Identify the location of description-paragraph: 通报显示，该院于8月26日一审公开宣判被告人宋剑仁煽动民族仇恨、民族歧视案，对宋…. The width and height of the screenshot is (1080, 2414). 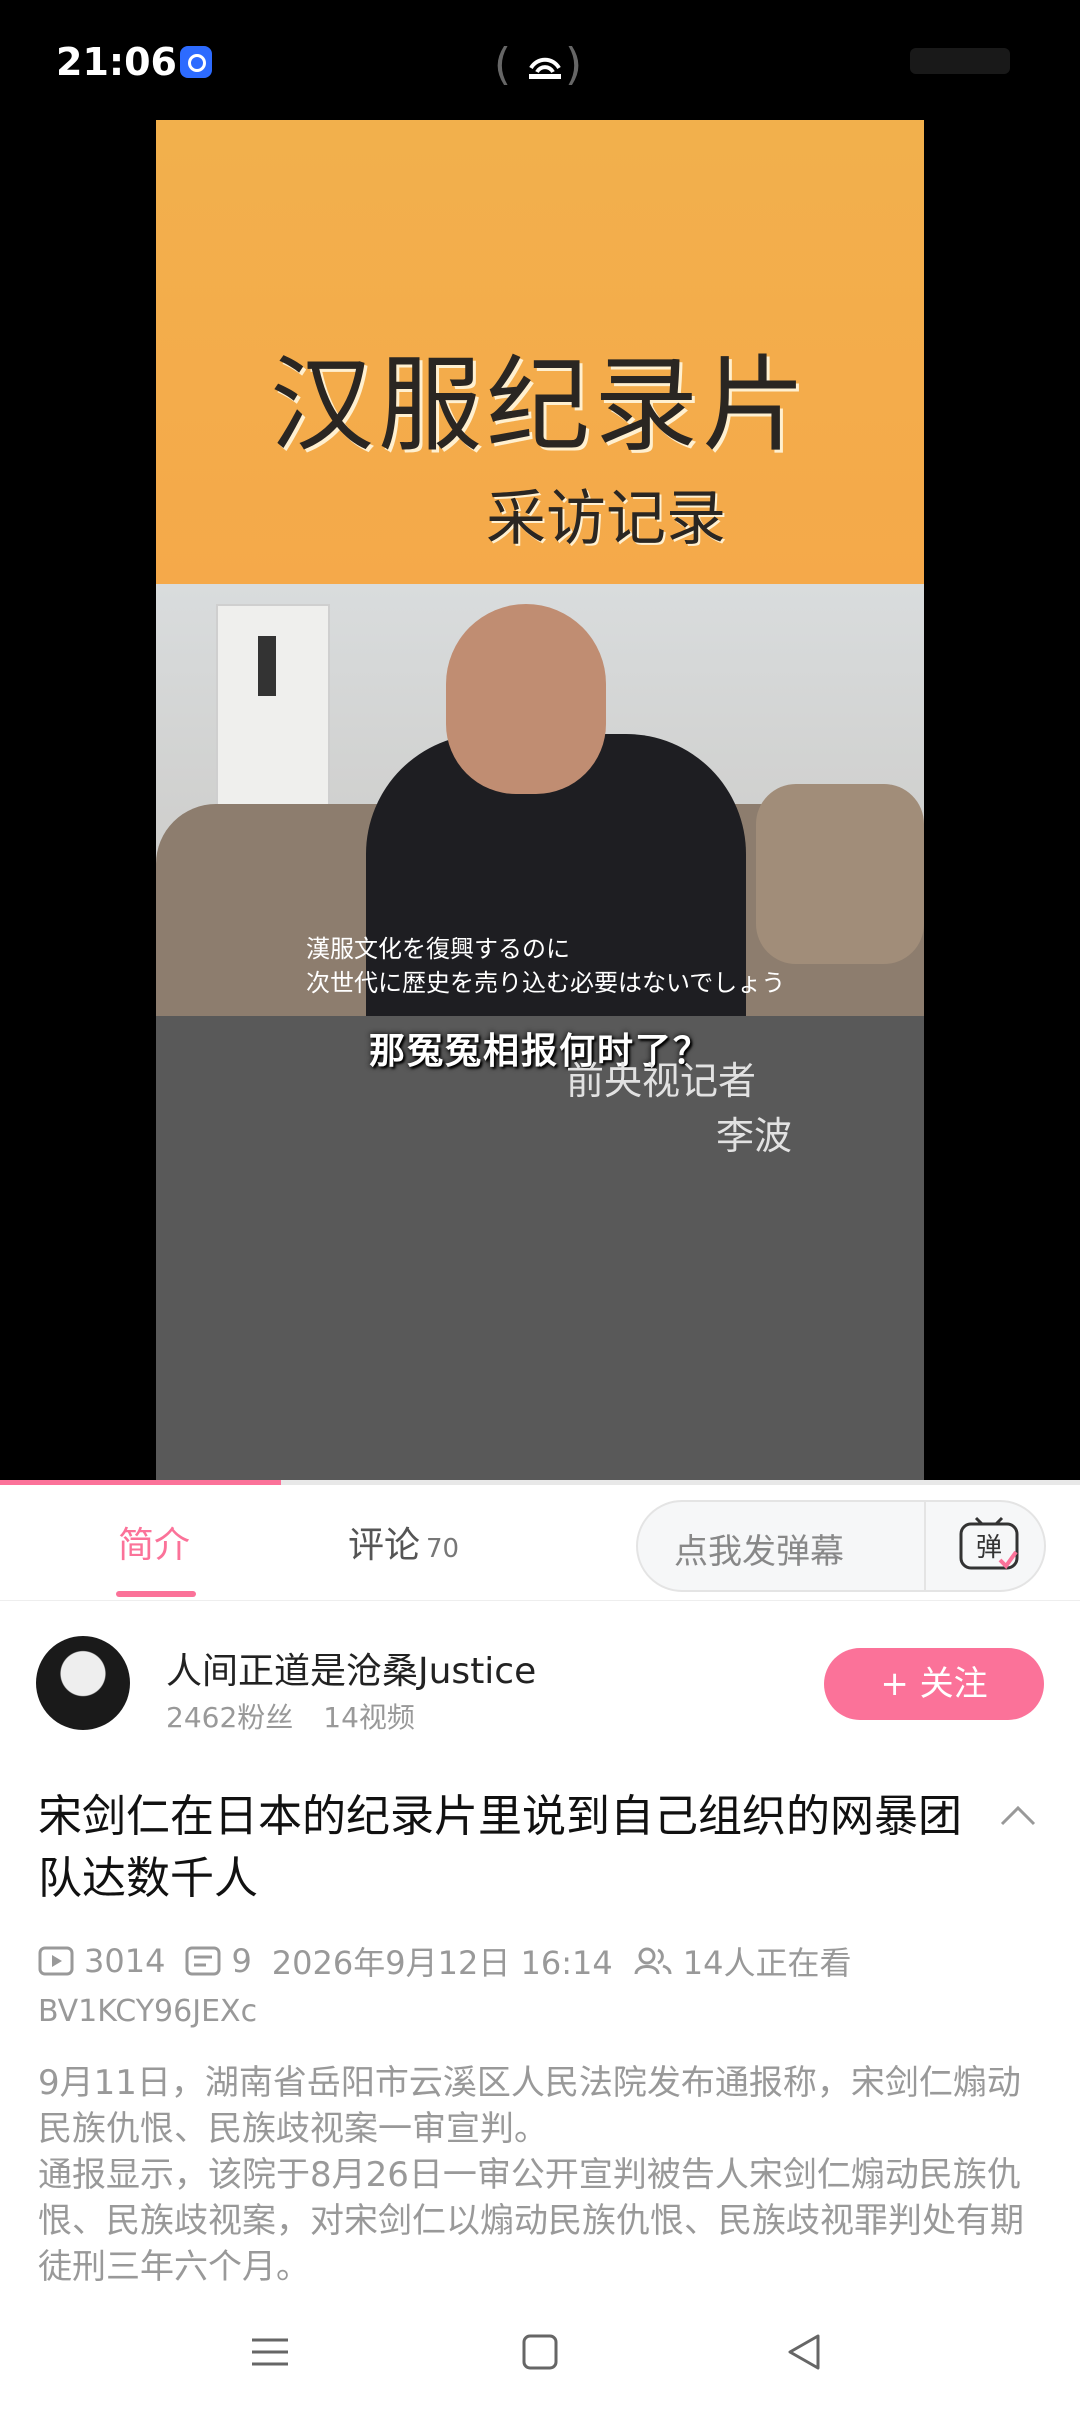
(531, 2218).